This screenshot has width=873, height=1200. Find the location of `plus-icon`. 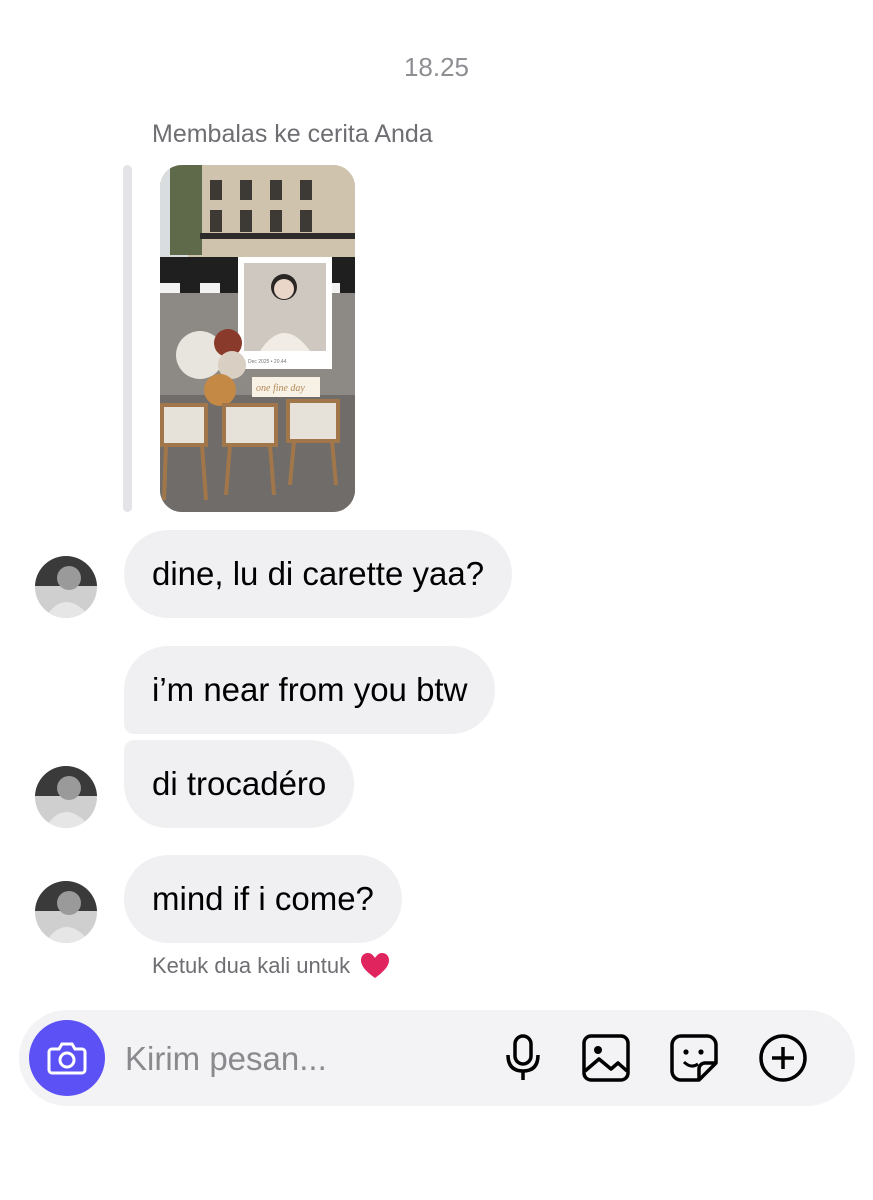

plus-icon is located at coordinates (783, 1058).